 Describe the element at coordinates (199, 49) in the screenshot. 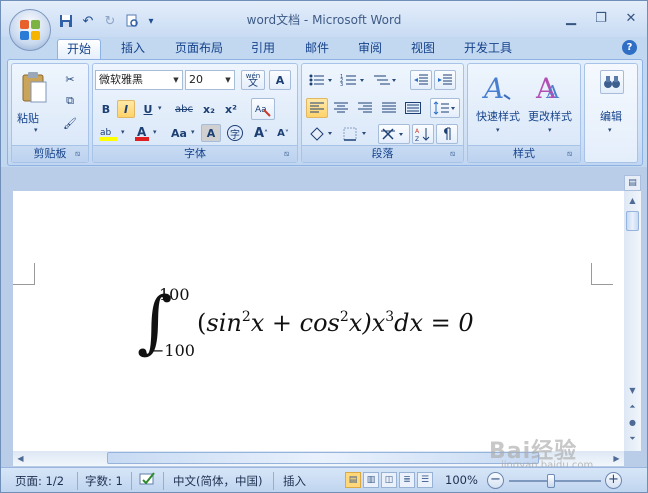

I see `tab-page-layout: 页面布局` at that location.